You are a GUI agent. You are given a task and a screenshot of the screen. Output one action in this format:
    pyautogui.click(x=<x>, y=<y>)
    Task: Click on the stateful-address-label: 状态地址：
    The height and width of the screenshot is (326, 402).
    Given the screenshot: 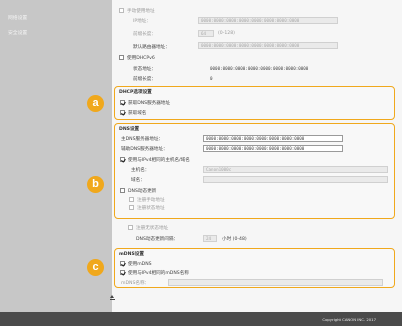 What is the action you would take?
    pyautogui.click(x=144, y=69)
    